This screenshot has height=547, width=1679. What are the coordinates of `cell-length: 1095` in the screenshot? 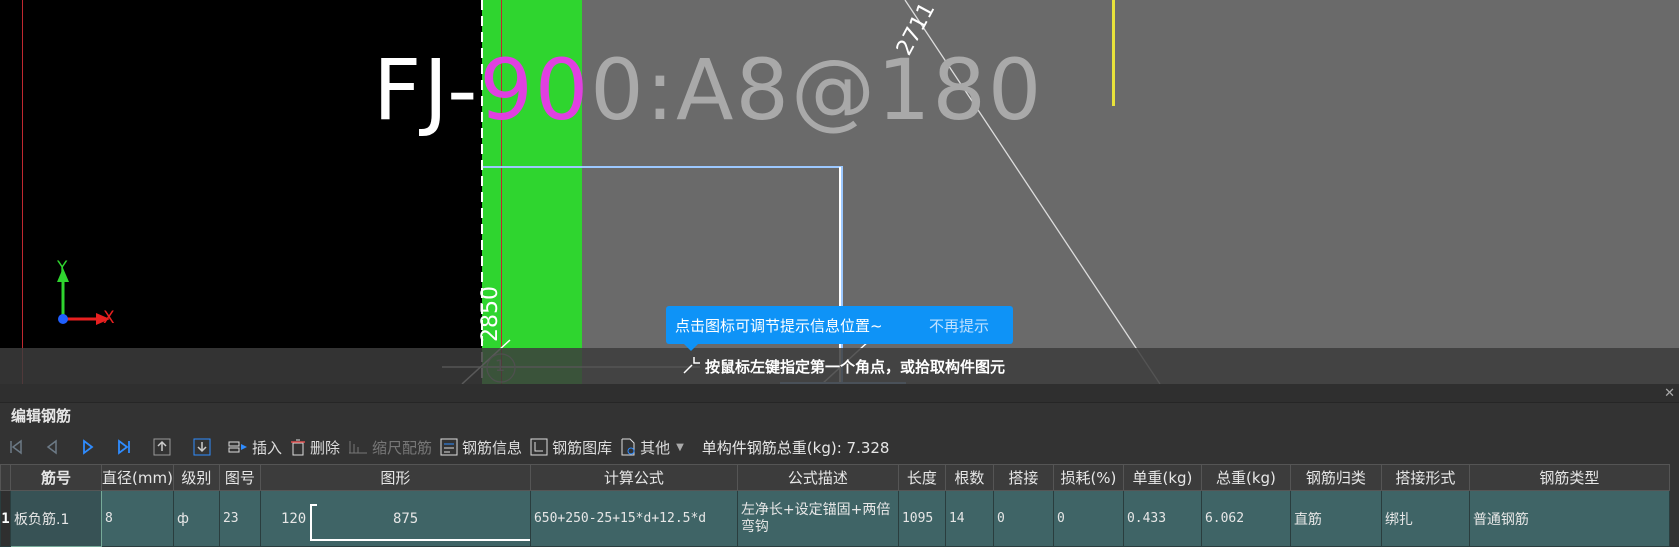 It's located at (921, 518).